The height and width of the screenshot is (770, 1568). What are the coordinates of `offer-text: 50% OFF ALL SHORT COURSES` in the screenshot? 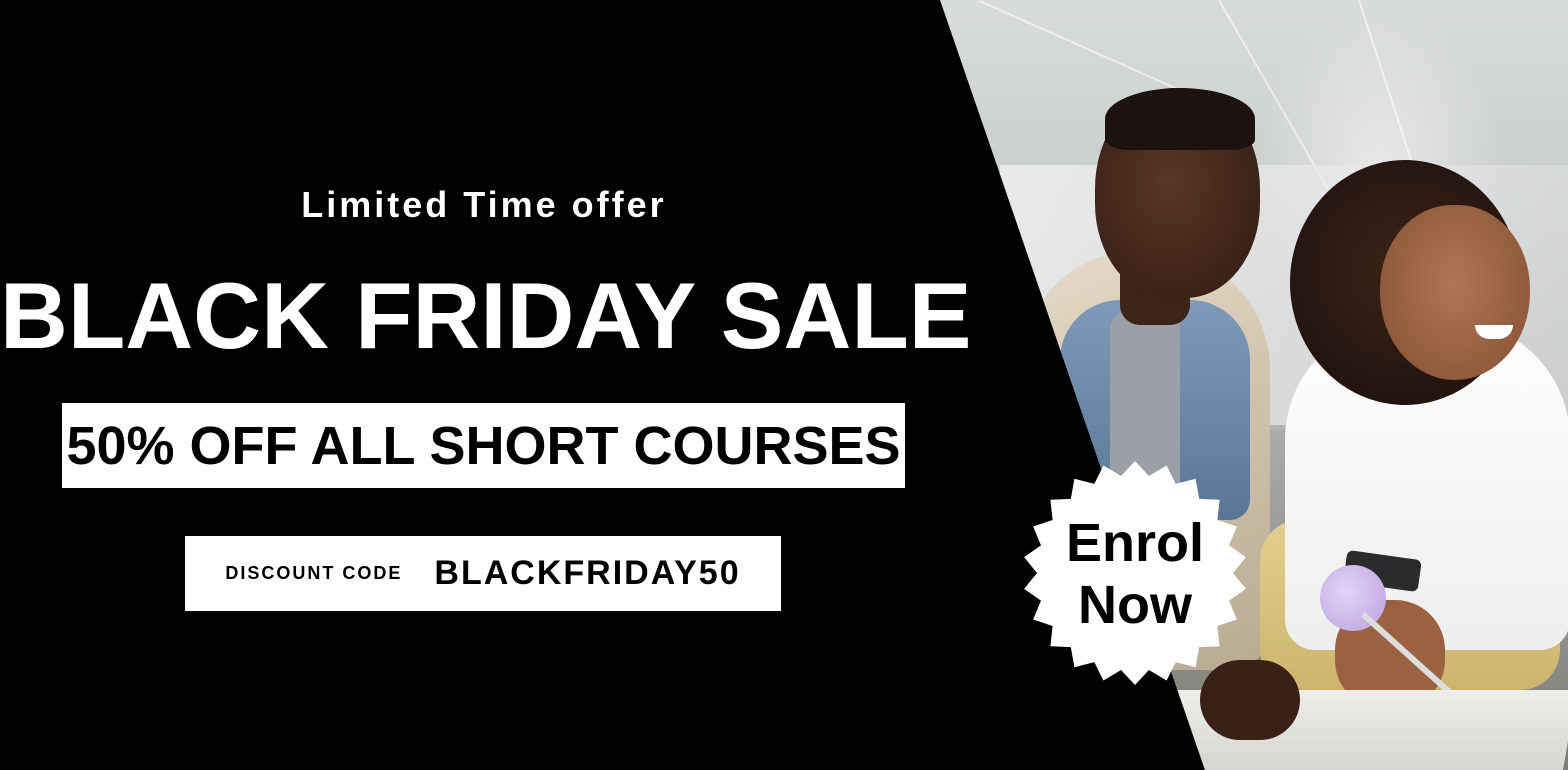 It's located at (483, 445).